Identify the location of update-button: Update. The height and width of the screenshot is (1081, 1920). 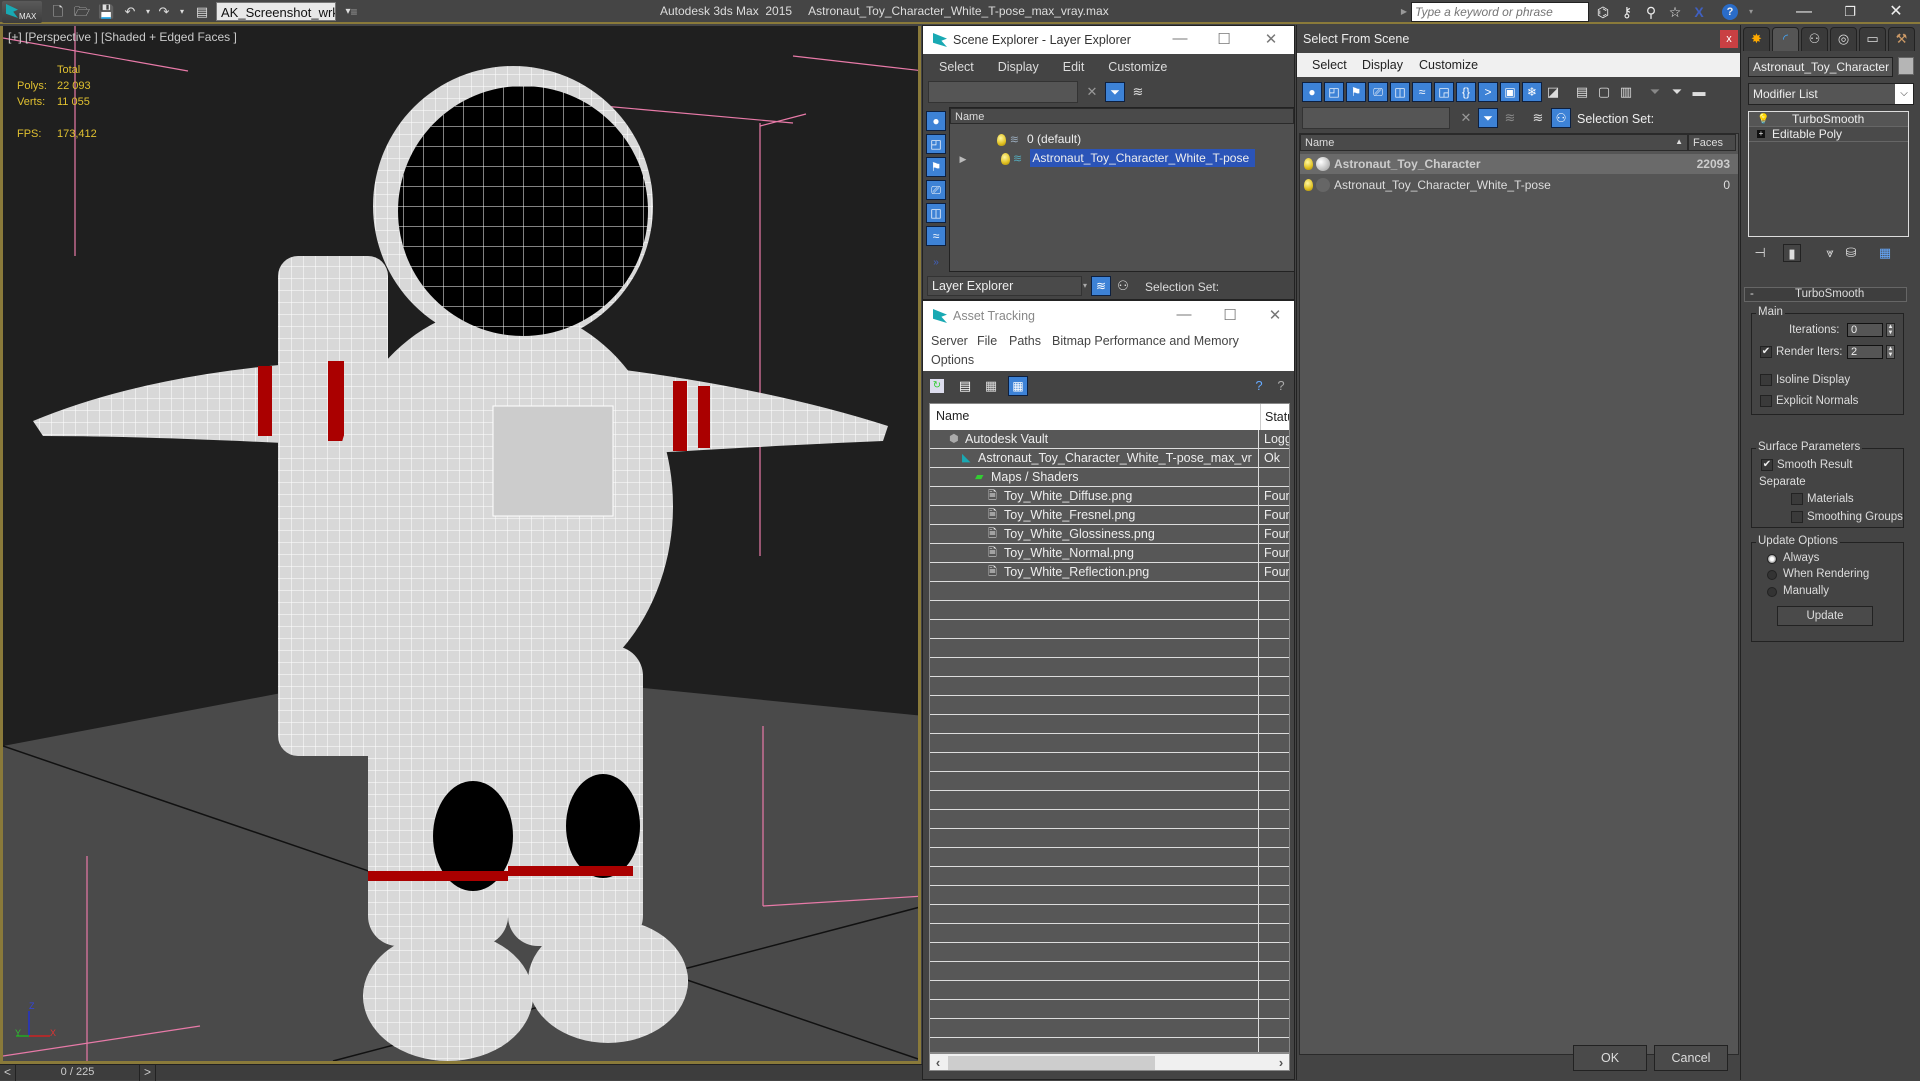
(1825, 616).